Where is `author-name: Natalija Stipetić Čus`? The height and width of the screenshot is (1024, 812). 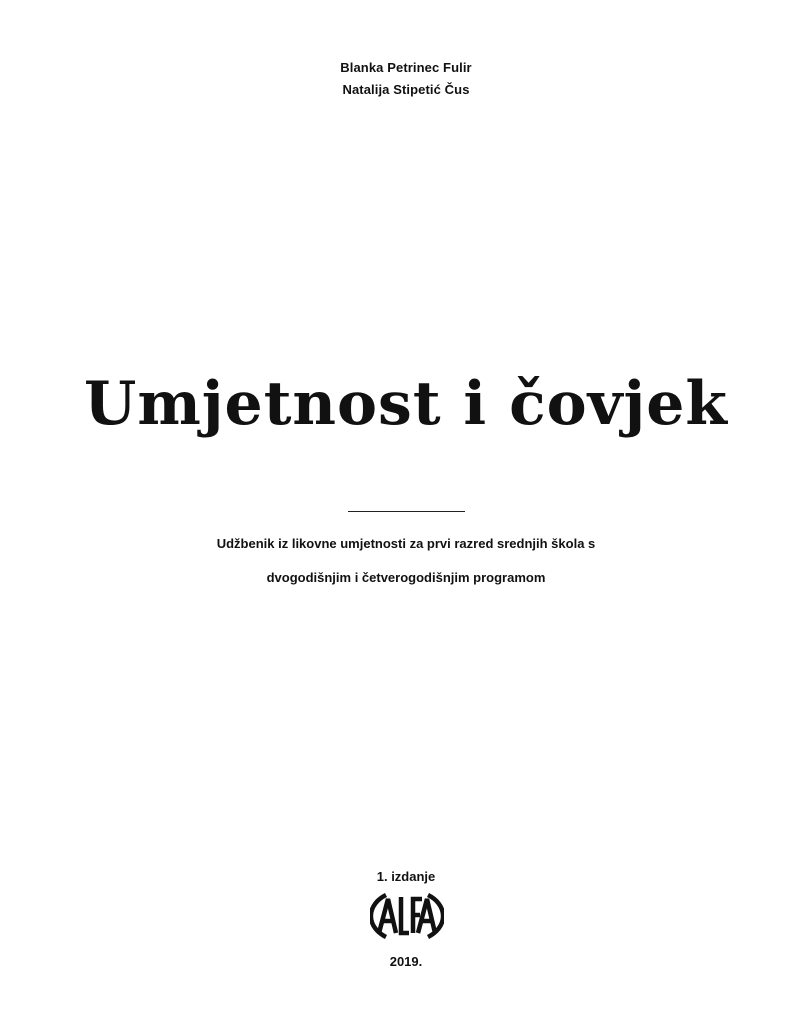
author-name: Natalija Stipetić Čus is located at coordinates (406, 89).